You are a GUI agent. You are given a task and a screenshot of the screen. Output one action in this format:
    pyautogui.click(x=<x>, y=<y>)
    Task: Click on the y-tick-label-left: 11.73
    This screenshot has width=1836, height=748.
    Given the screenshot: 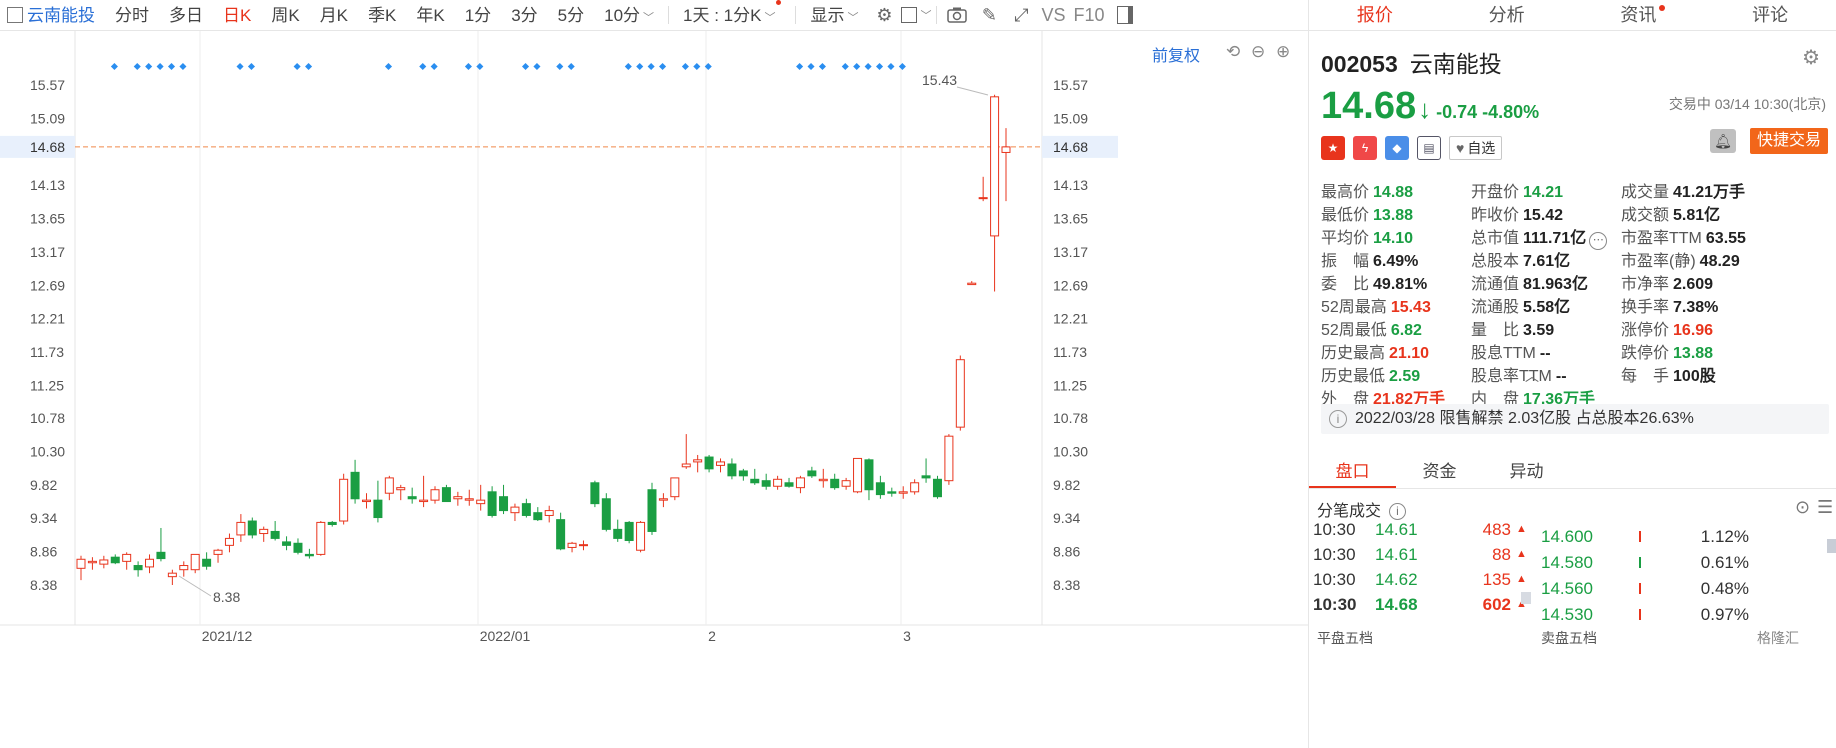 What is the action you would take?
    pyautogui.click(x=47, y=352)
    